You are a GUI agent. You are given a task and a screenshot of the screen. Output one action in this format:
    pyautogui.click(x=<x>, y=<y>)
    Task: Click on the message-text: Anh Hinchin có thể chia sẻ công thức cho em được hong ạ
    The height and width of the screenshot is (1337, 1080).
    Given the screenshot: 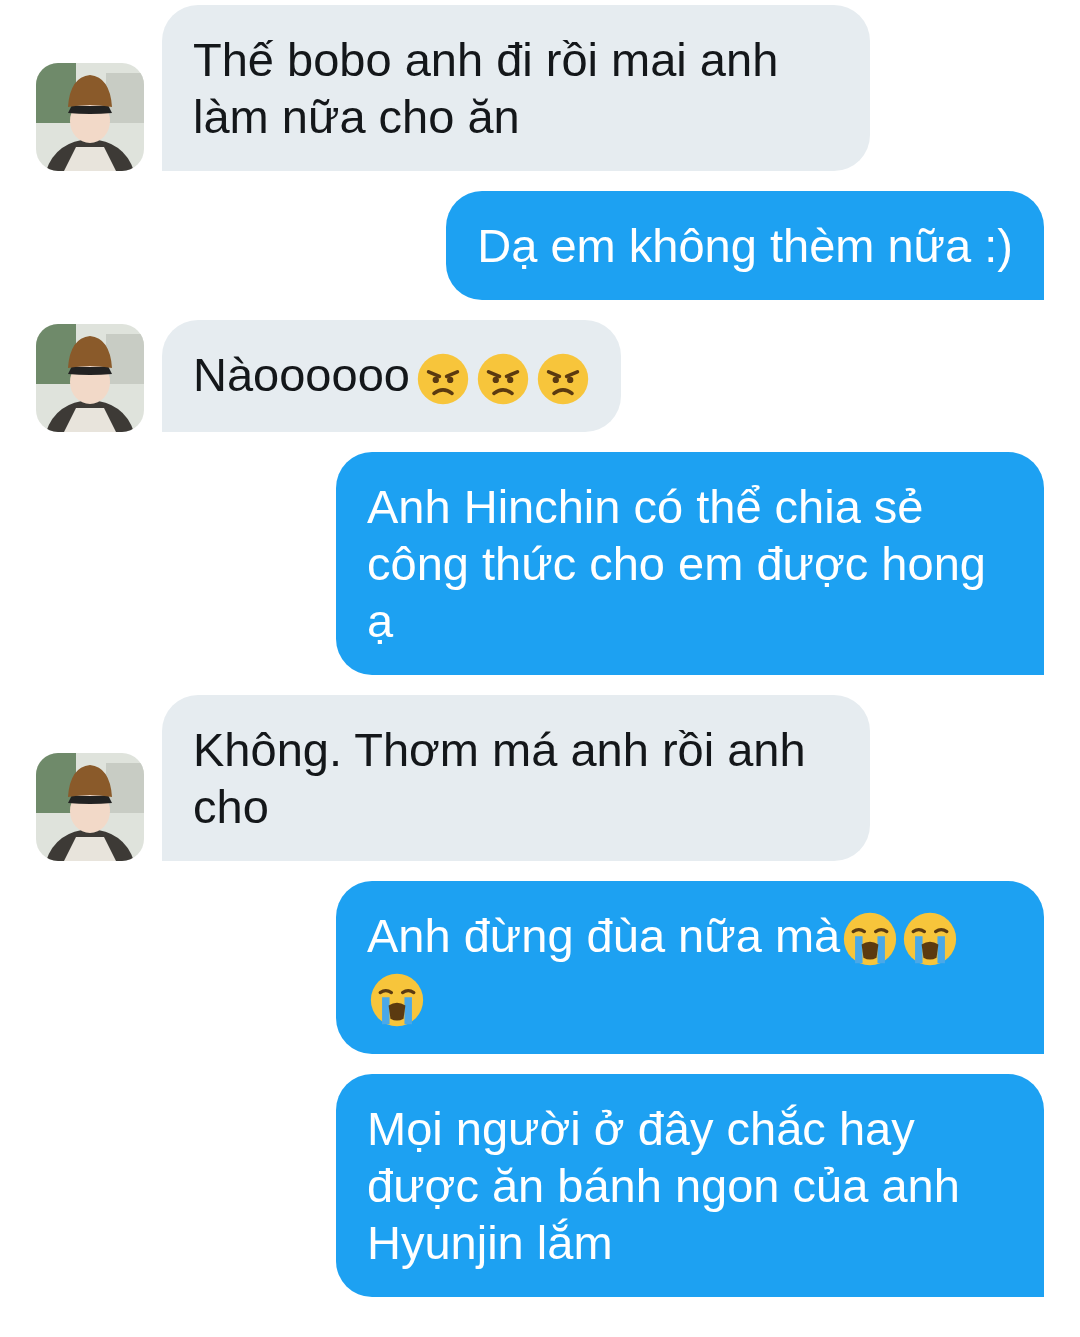 What is the action you would take?
    pyautogui.click(x=676, y=563)
    